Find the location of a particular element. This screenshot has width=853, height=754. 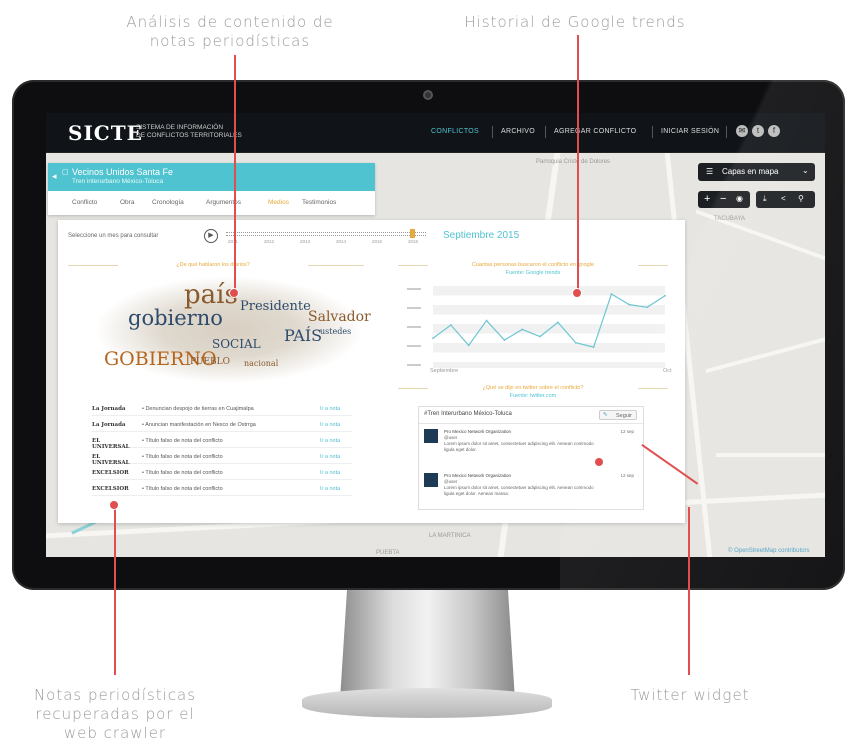

tab-medios: Medios is located at coordinates (278, 202).